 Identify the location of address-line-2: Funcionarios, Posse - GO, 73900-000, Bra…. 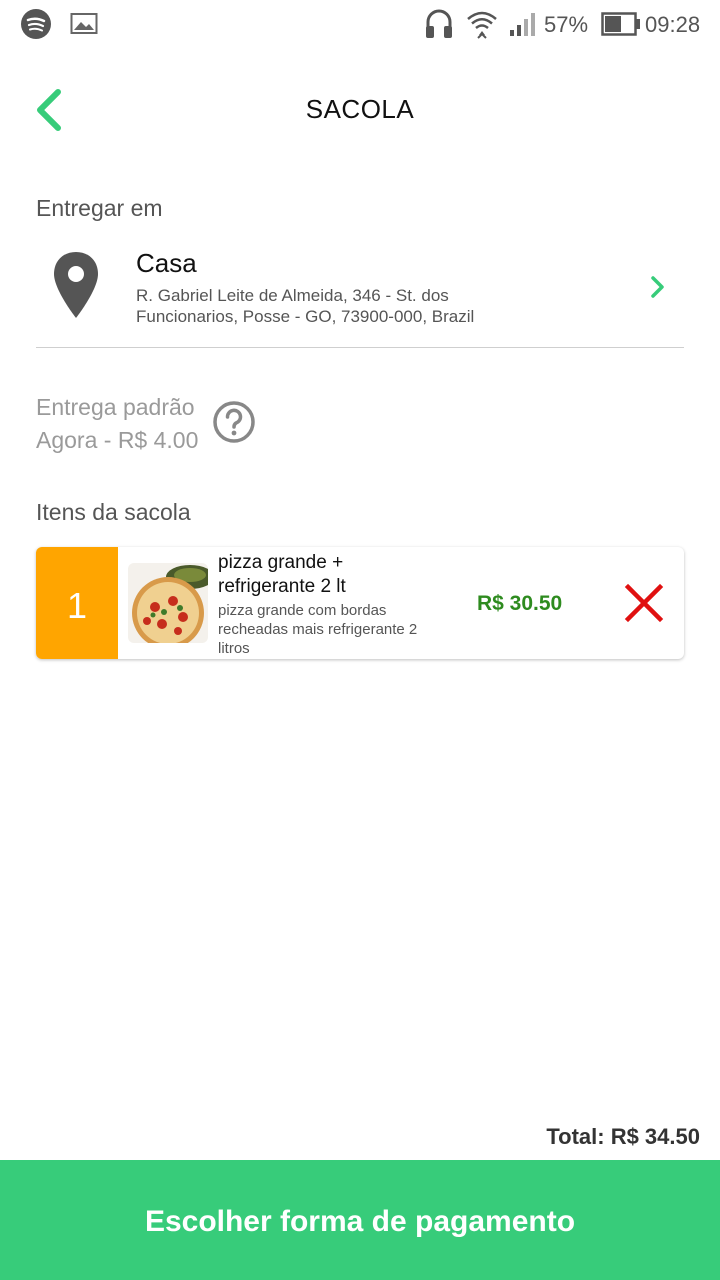
(305, 316).